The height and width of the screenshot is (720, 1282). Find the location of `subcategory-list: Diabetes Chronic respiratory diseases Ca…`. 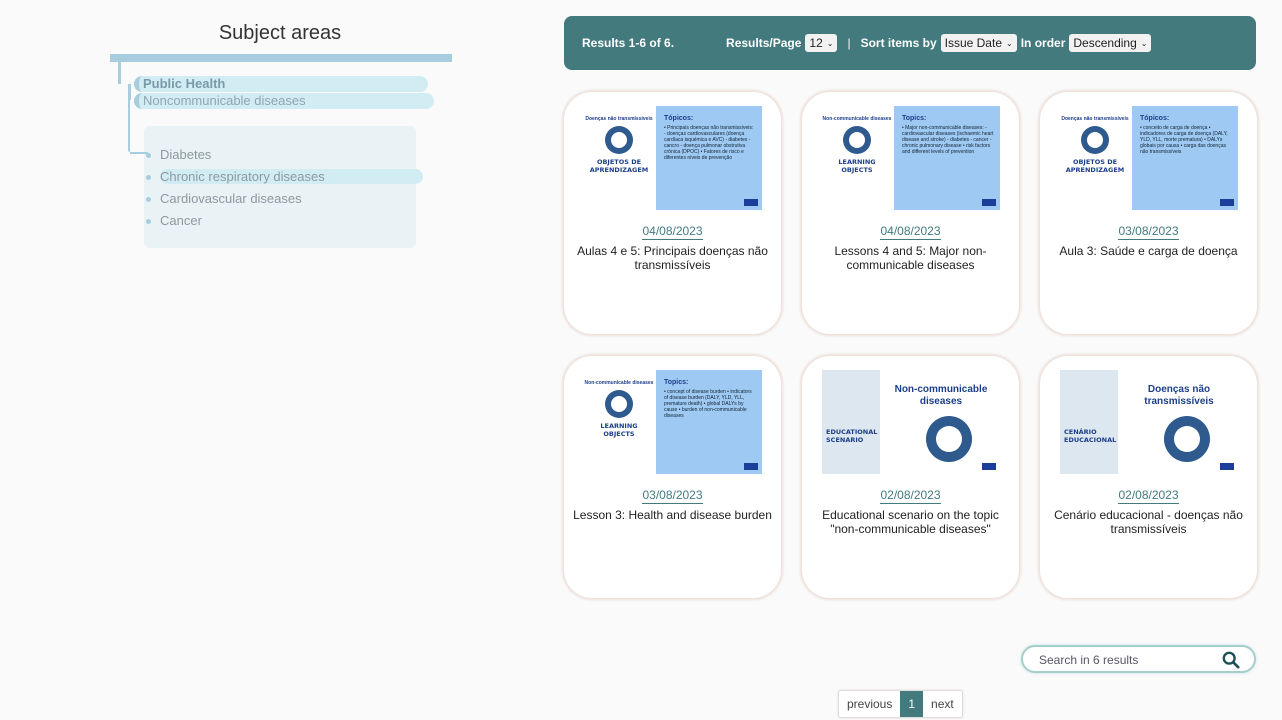

subcategory-list: Diabetes Chronic respiratory diseases Ca… is located at coordinates (284, 190).